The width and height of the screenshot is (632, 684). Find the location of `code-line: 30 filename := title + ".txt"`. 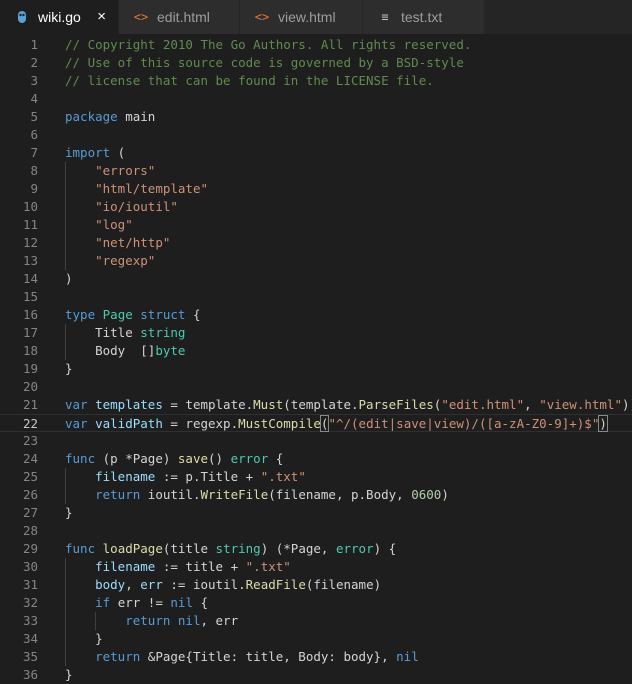

code-line: 30 filename := title + ".txt" is located at coordinates (316, 567).